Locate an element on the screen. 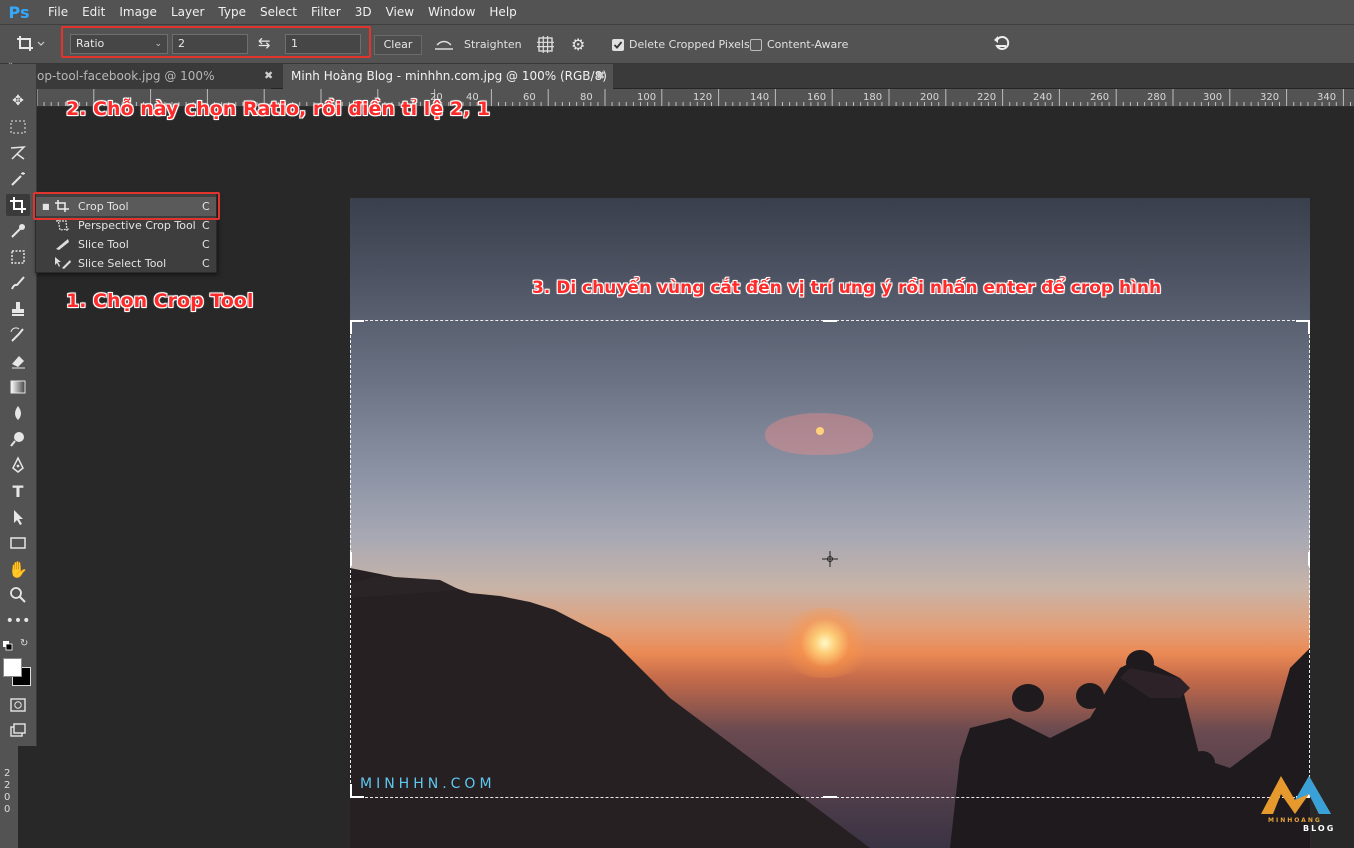  ruler-tick: 140 is located at coordinates (760, 97).